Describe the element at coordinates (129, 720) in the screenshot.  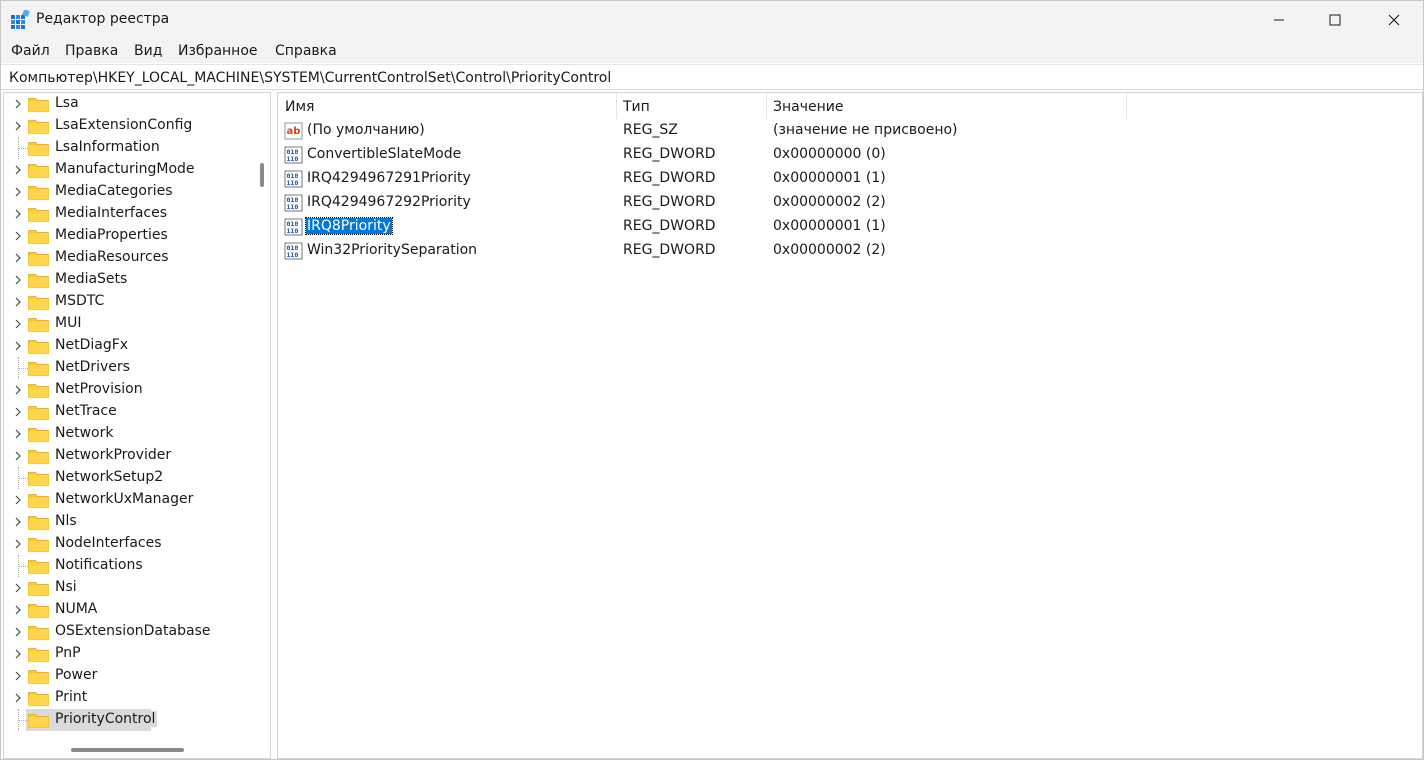
I see `tree-item: PriorityControl` at that location.